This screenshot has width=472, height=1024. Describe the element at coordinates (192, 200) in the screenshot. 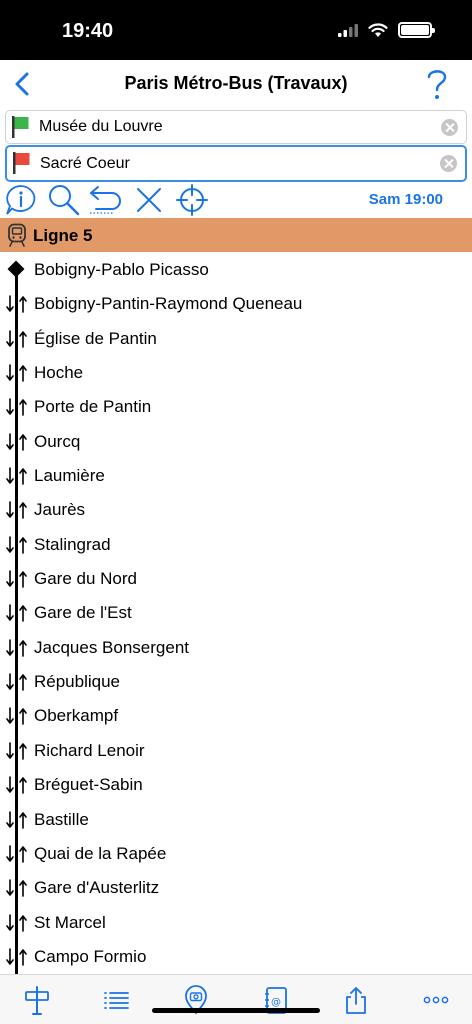

I see `locate-icon` at that location.